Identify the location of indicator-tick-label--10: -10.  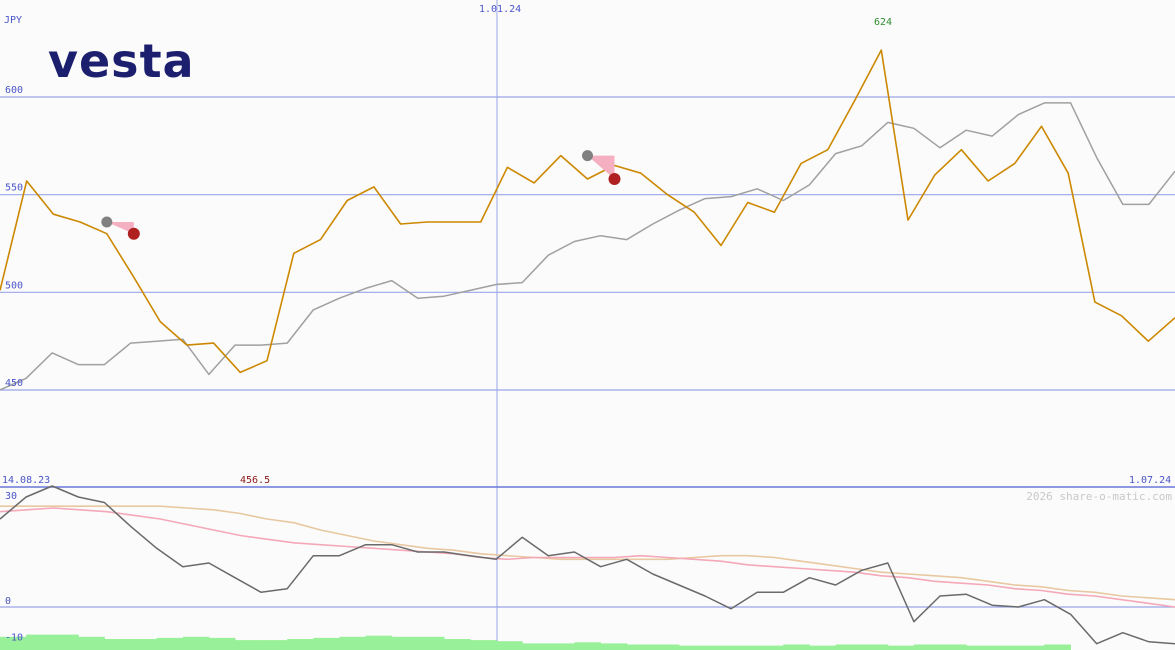
(14, 638).